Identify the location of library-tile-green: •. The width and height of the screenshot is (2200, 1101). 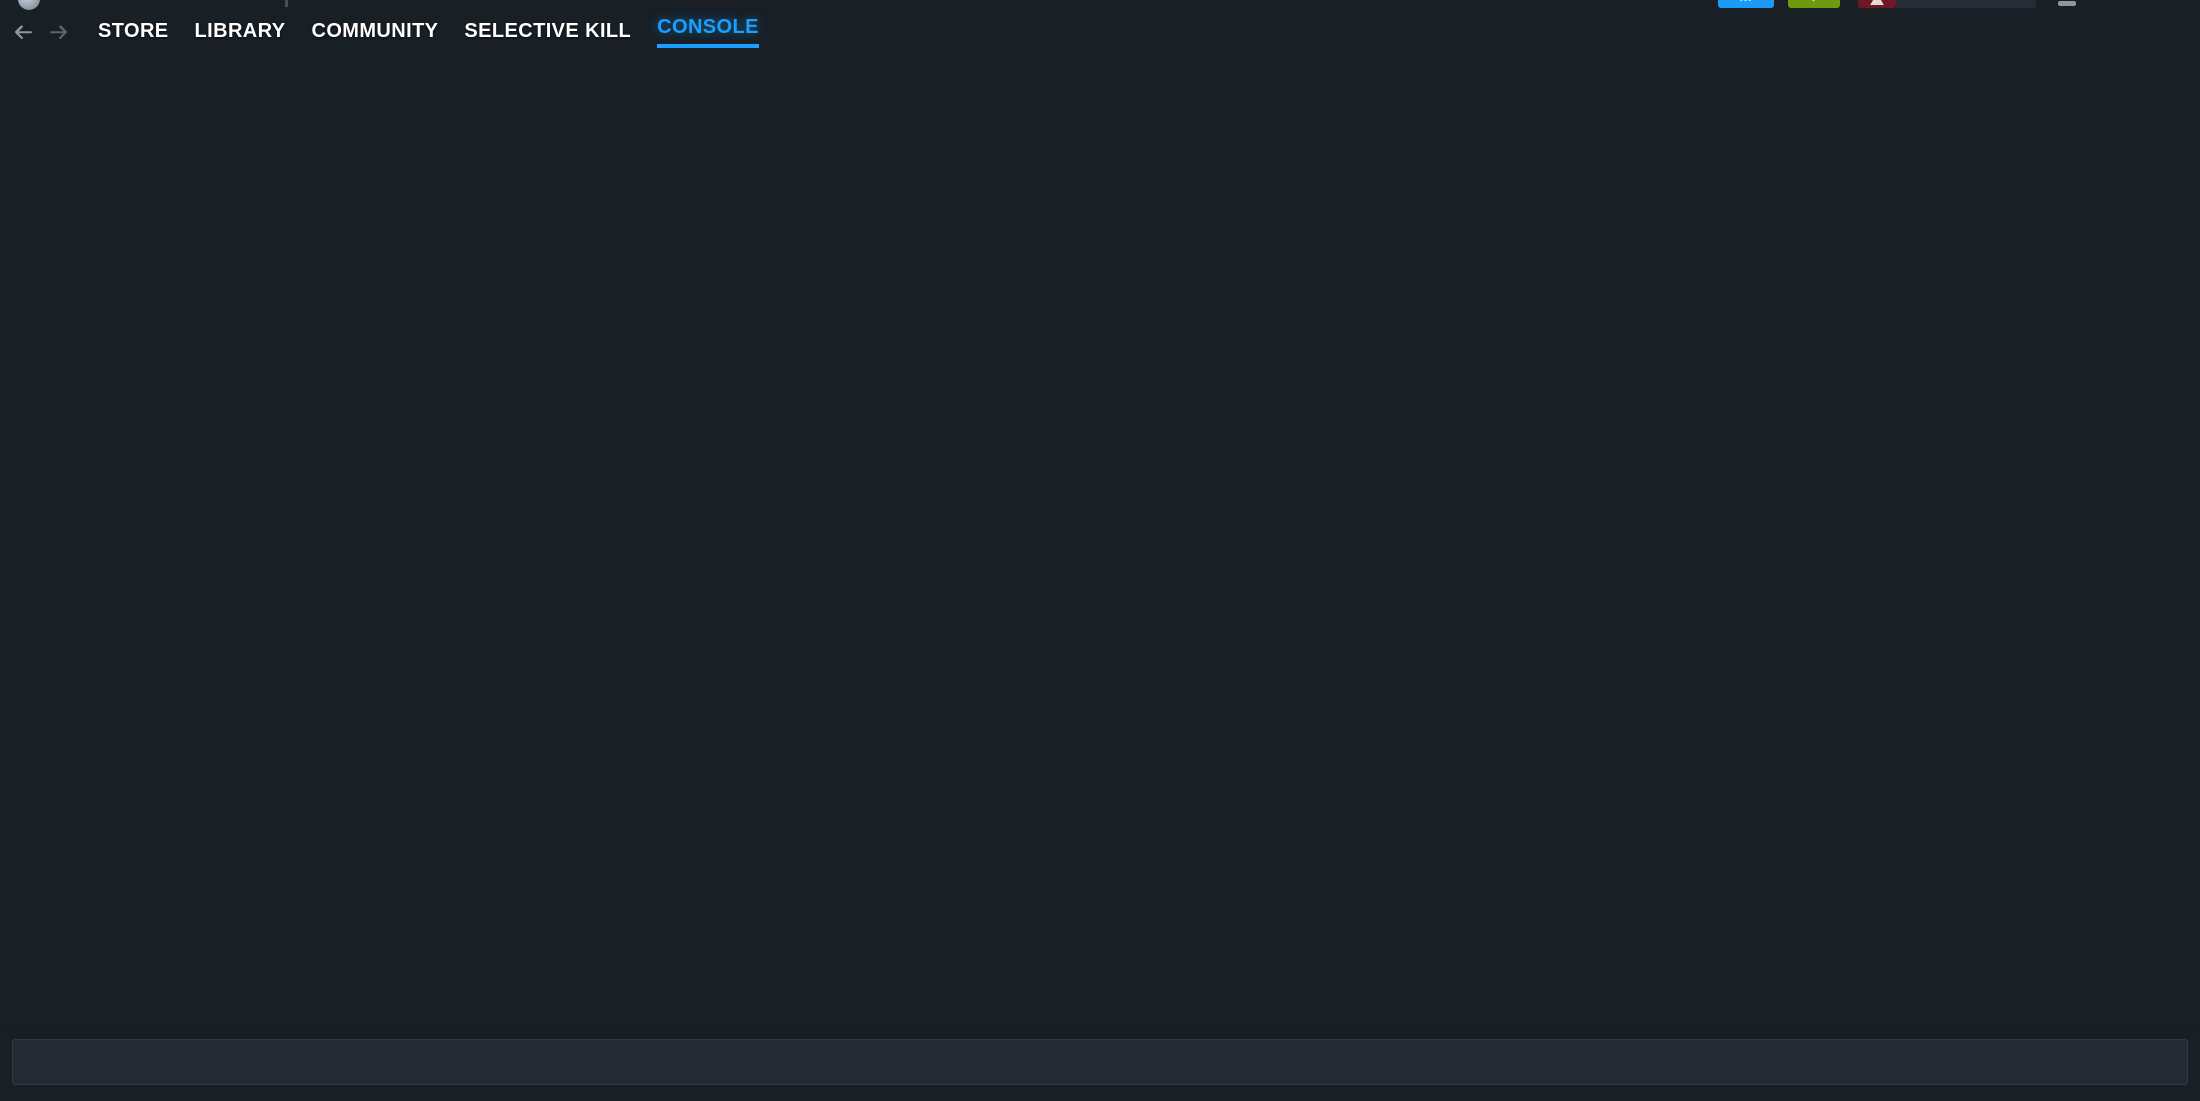
(1814, 4).